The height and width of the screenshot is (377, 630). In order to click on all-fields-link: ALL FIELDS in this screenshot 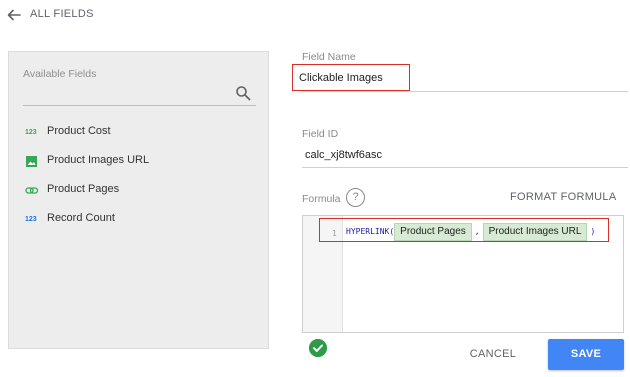, I will do `click(62, 14)`.